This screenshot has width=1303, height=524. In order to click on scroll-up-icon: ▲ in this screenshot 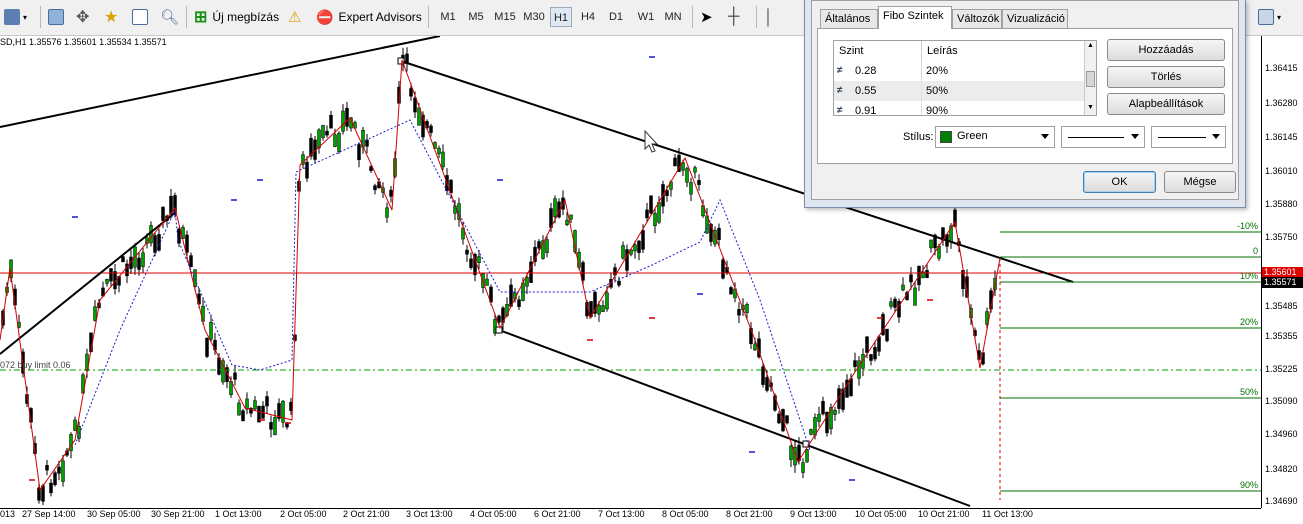, I will do `click(1090, 45)`.